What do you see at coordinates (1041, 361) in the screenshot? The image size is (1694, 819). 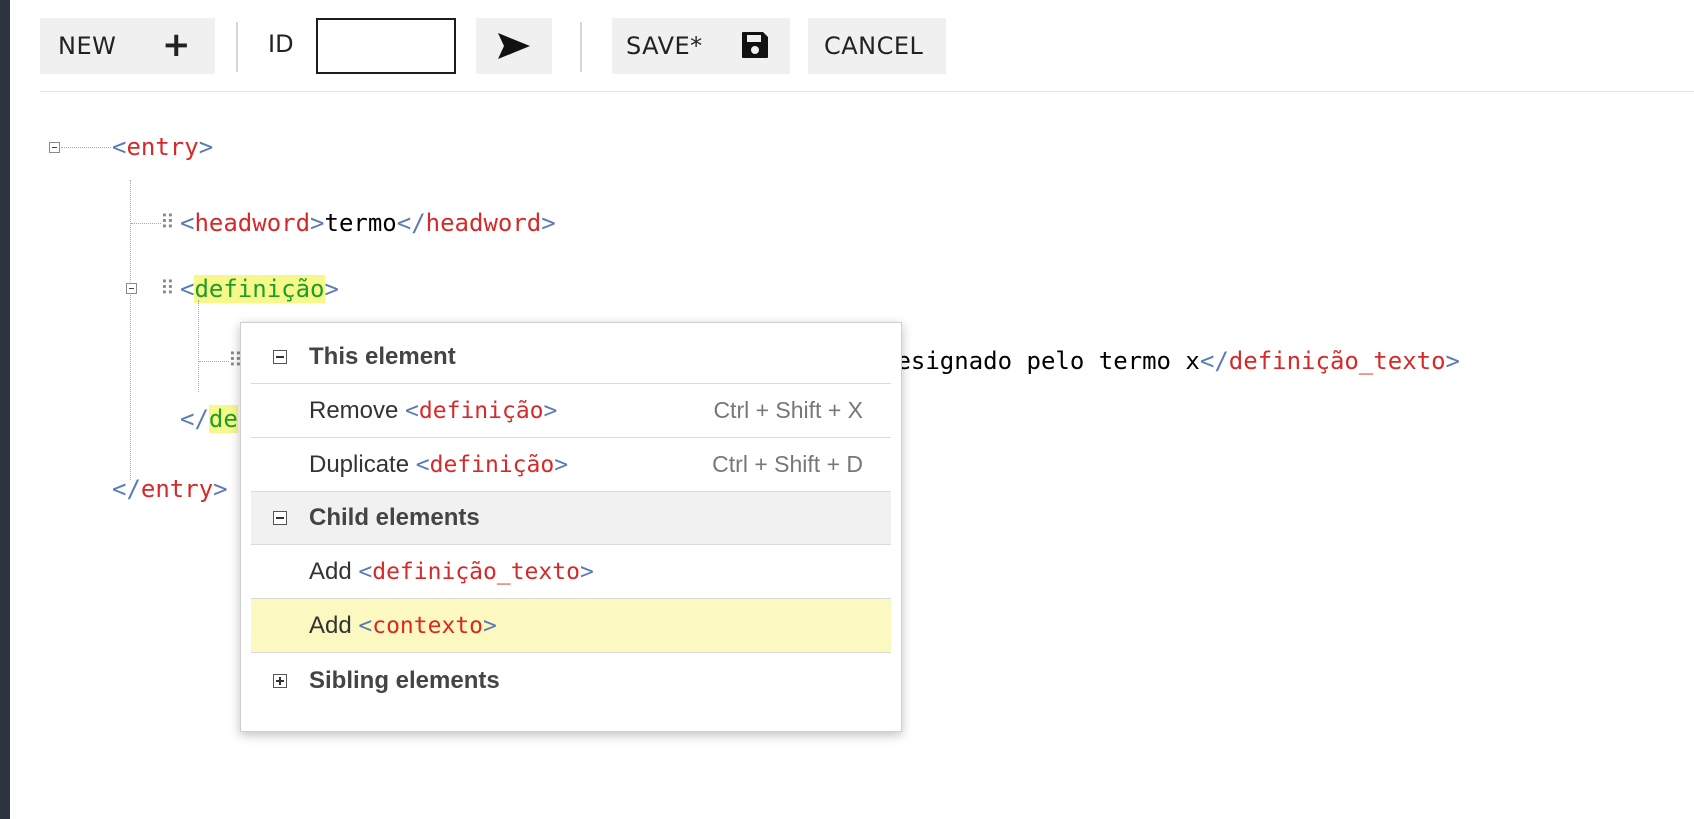 I see `definicao-texto-text: designado pelo termo x` at bounding box center [1041, 361].